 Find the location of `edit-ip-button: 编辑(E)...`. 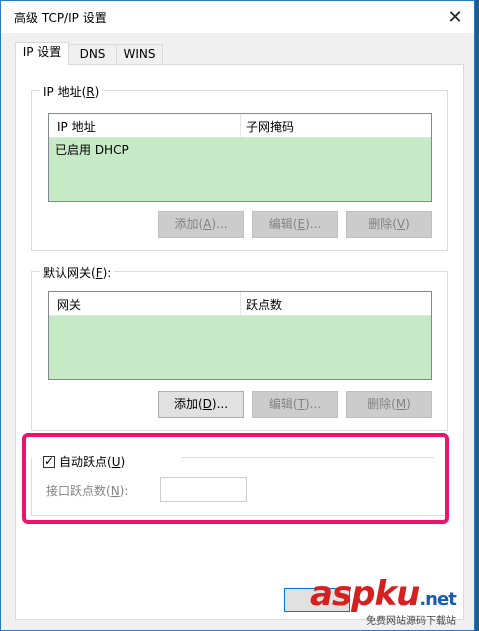

edit-ip-button: 编辑(E)... is located at coordinates (295, 224).